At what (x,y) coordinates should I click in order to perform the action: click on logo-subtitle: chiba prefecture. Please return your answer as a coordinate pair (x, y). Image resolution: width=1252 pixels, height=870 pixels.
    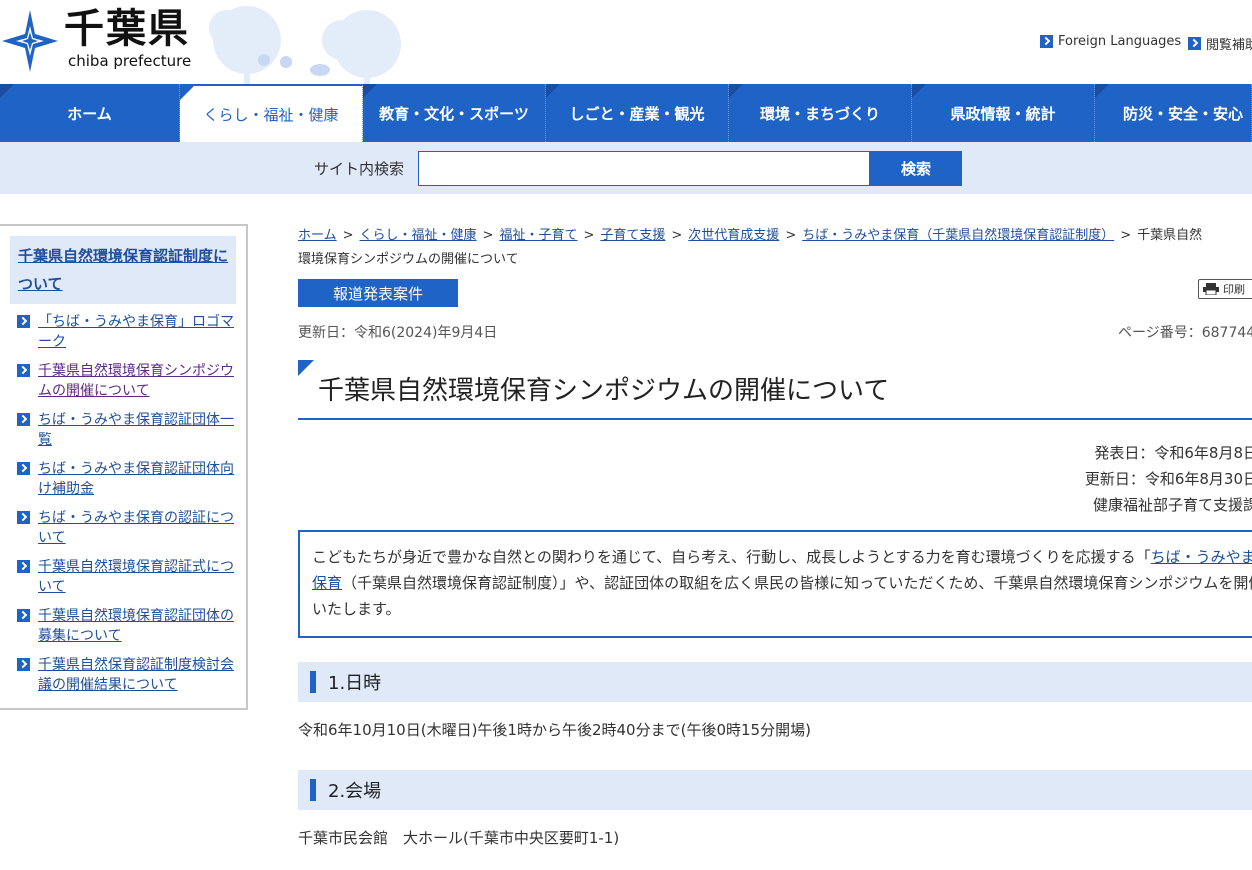
    Looking at the image, I should click on (130, 61).